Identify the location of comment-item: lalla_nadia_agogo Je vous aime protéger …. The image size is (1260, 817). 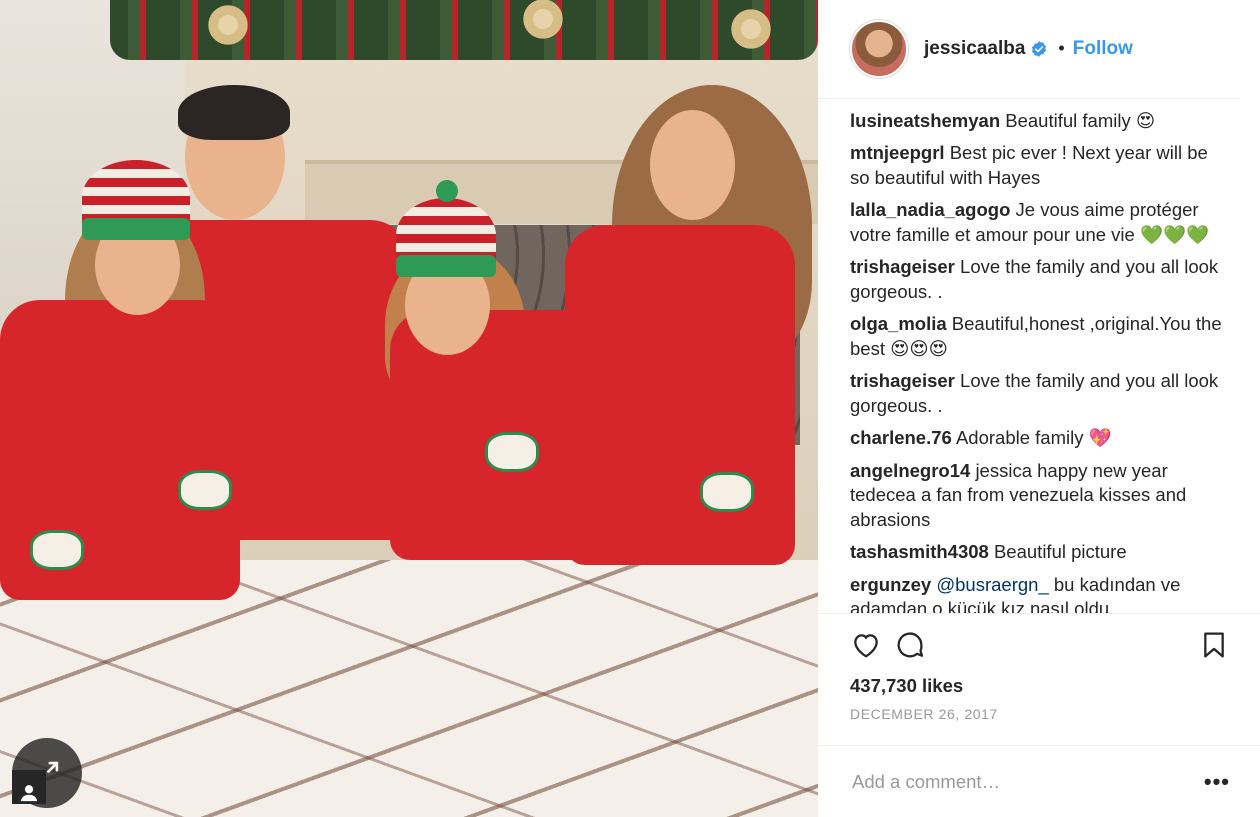
(1039, 222).